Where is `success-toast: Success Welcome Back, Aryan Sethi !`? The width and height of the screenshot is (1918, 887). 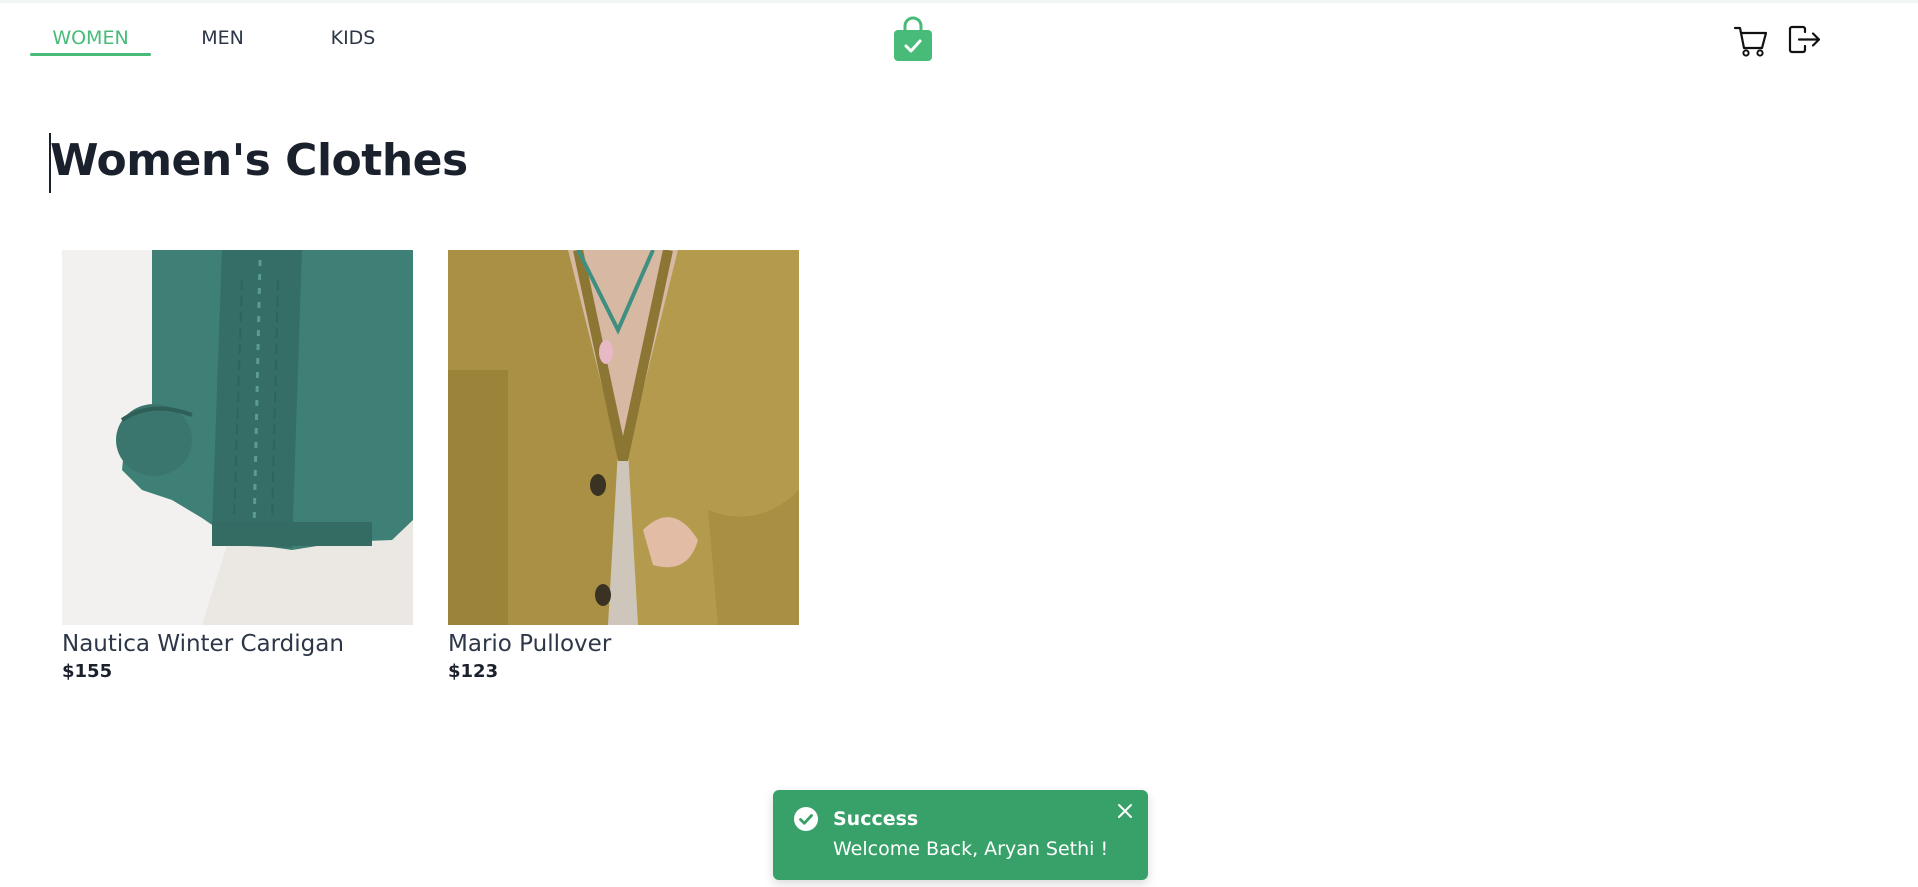
success-toast: Success Welcome Back, Aryan Sethi ! is located at coordinates (960, 835).